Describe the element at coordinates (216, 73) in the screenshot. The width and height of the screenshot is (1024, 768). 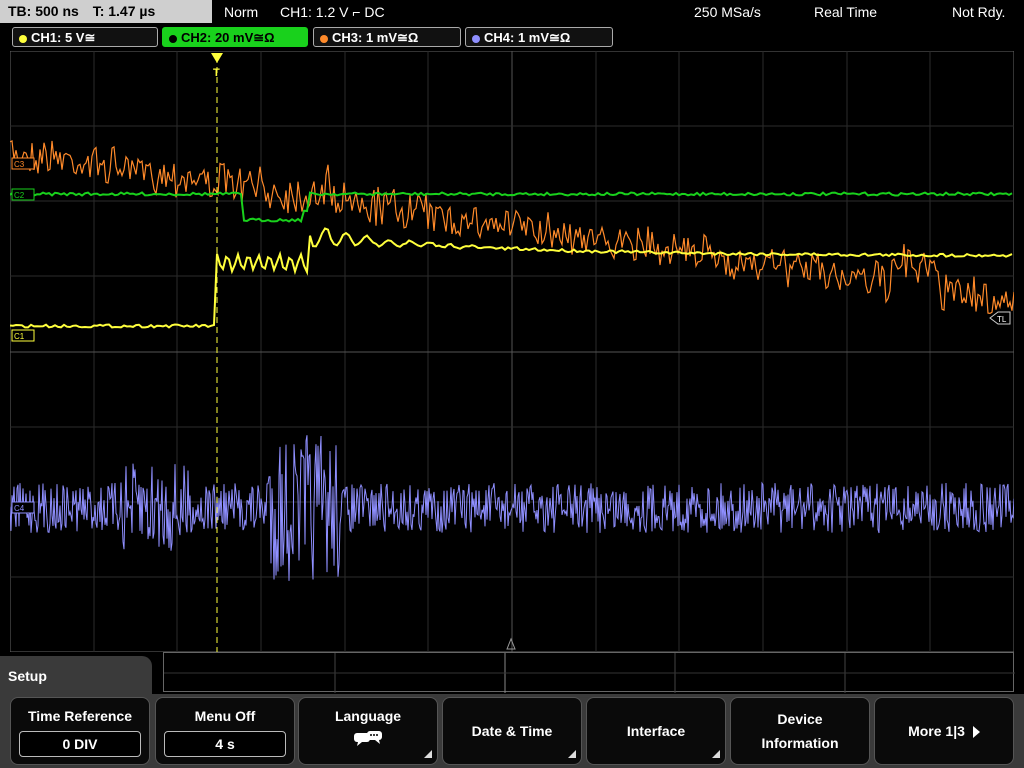
I see `trigger-position-label: T` at that location.